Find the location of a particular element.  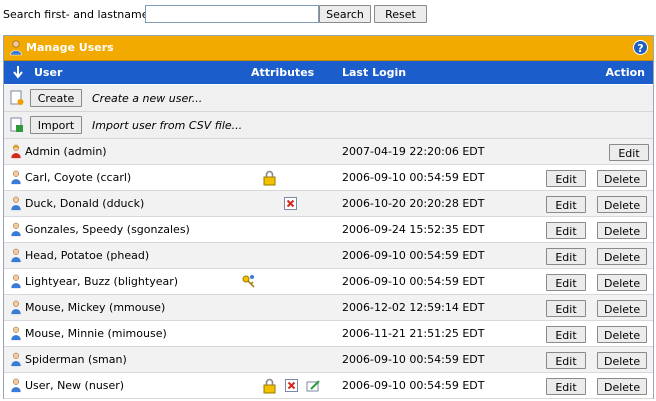

user-name: Spiderman (sman) is located at coordinates (76, 359).